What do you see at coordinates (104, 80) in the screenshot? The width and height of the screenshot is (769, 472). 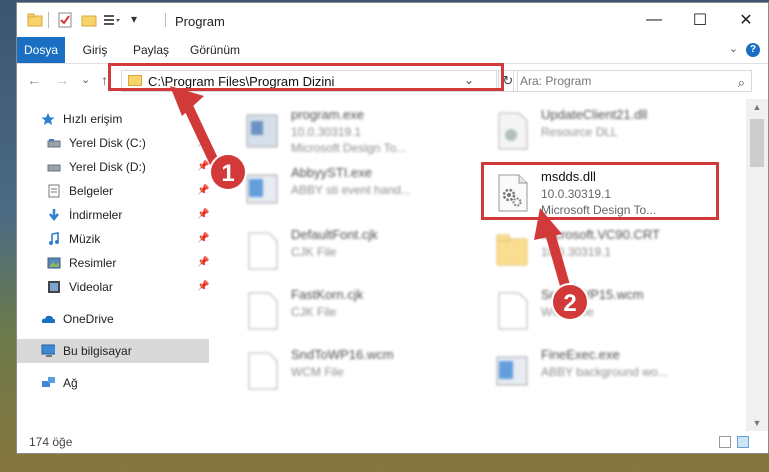 I see `up-button: ↑` at bounding box center [104, 80].